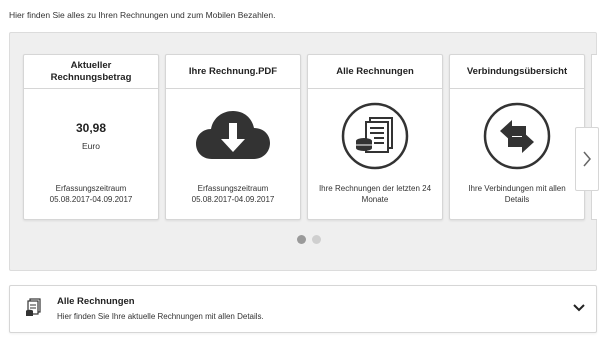 Image resolution: width=608 pixels, height=342 pixels. What do you see at coordinates (517, 188) in the screenshot?
I see `card-description: Ihre Verbindungen mit allen` at bounding box center [517, 188].